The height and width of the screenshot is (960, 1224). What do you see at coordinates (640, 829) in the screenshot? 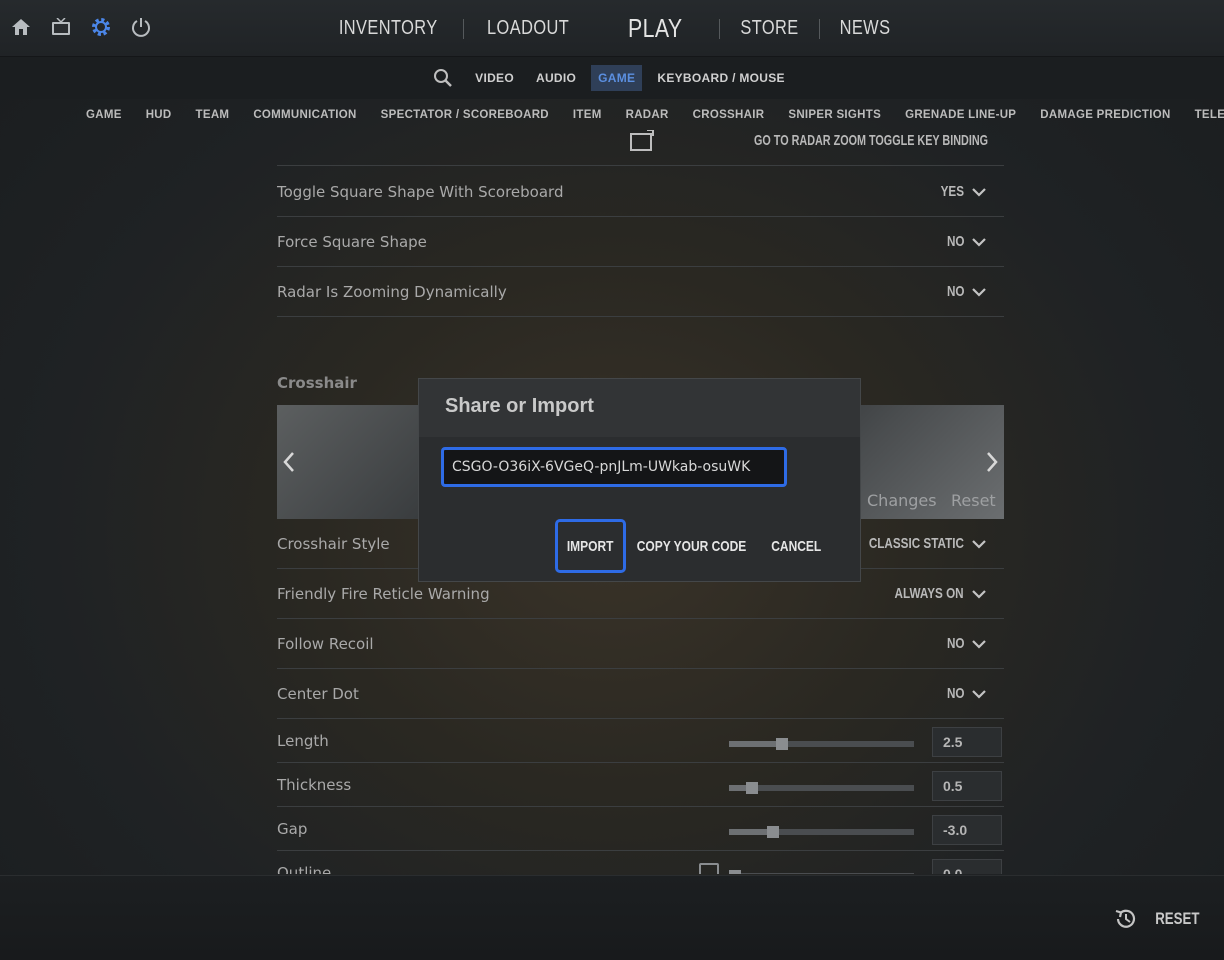
I see `slider-row: Gap -3.0` at bounding box center [640, 829].